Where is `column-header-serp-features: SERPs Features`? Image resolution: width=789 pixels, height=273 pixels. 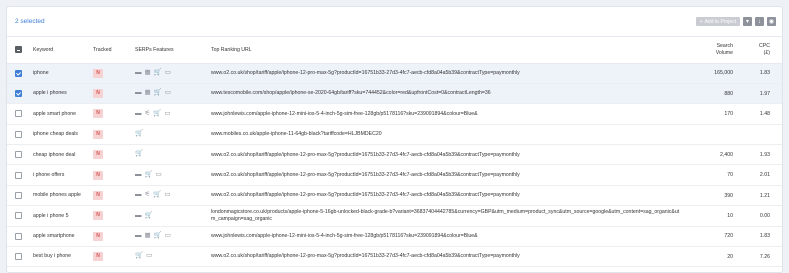
column-header-serp-features: SERPs Features is located at coordinates (169, 50).